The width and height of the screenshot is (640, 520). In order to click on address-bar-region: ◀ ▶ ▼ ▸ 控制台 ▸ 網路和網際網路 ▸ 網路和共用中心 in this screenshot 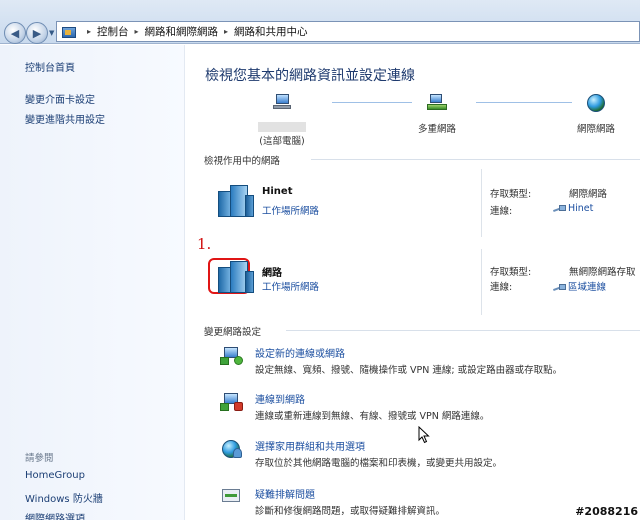, I will do `click(320, 22)`.